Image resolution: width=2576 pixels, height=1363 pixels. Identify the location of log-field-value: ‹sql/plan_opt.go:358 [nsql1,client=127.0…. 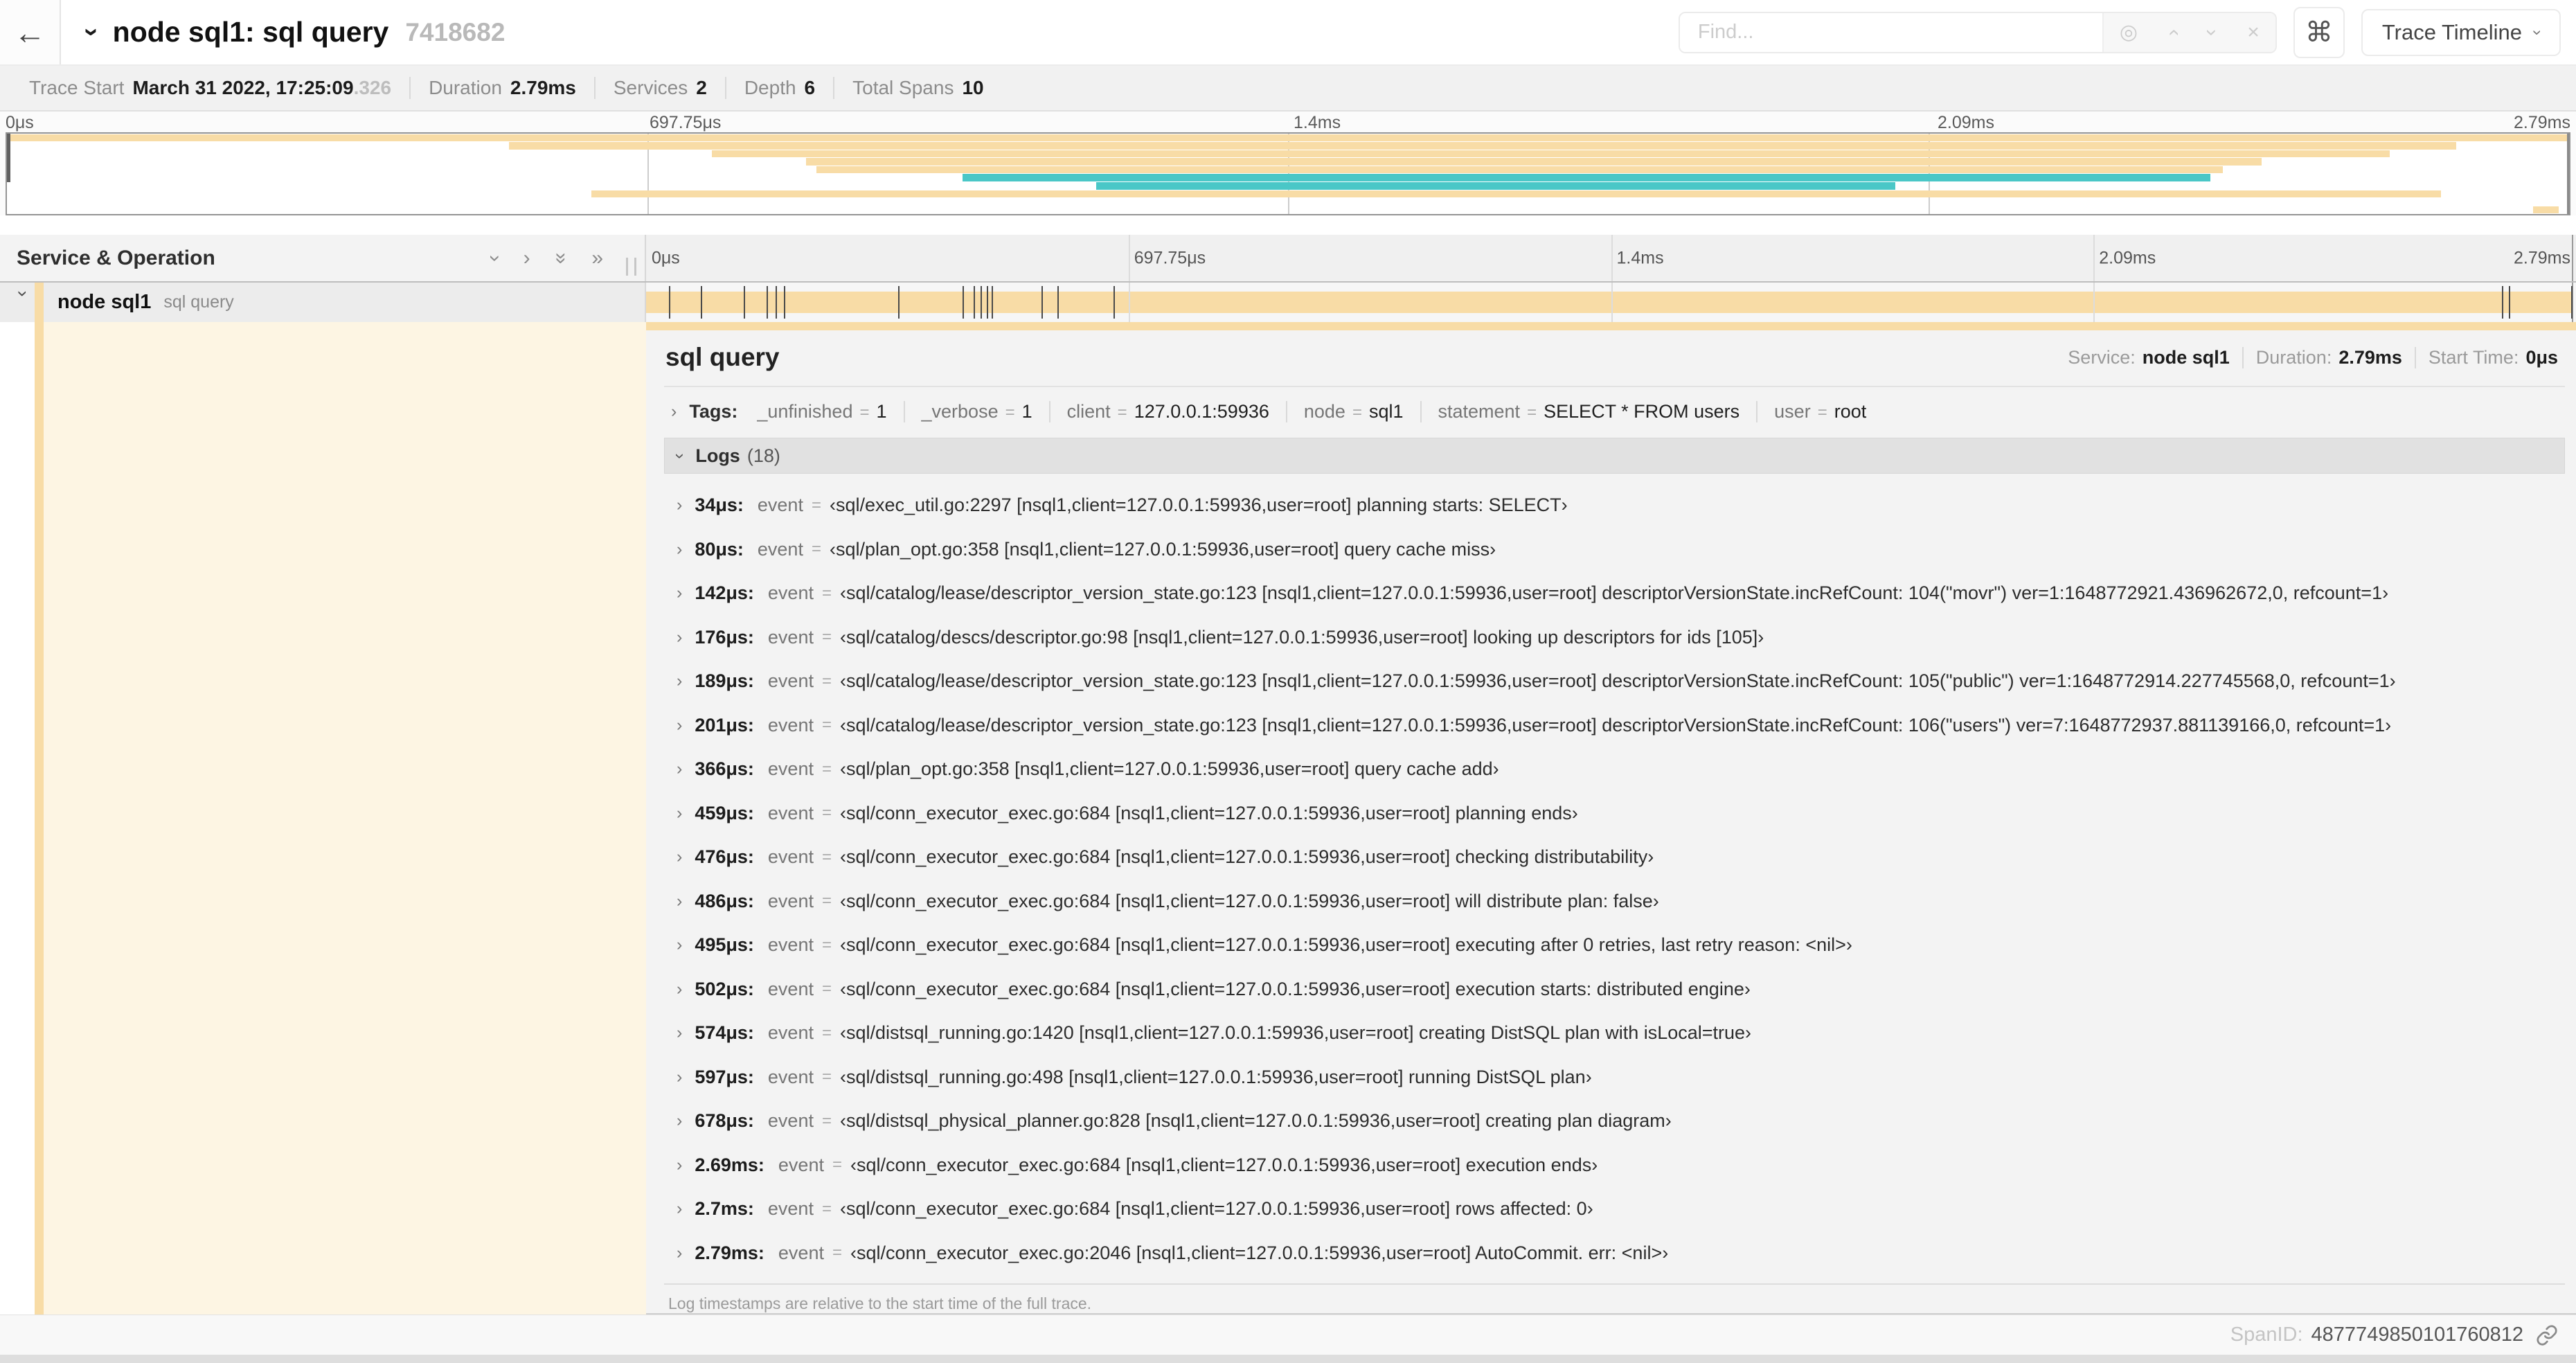
(1169, 769).